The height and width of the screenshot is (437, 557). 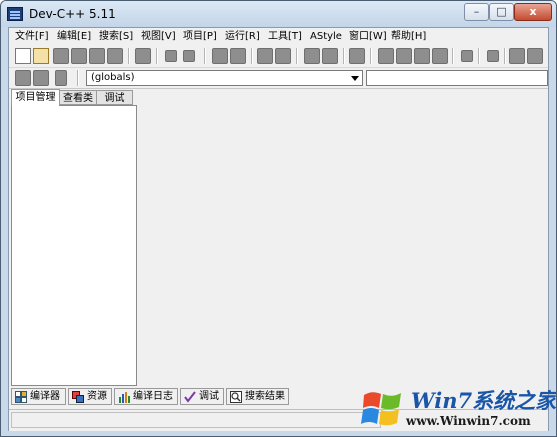 I want to click on menu-search: 搜索[S], so click(x=116, y=36).